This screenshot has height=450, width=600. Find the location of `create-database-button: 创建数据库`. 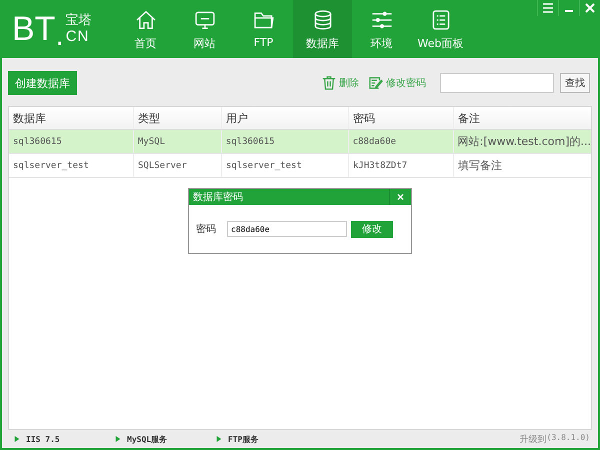

create-database-button: 创建数据库 is located at coordinates (42, 83).